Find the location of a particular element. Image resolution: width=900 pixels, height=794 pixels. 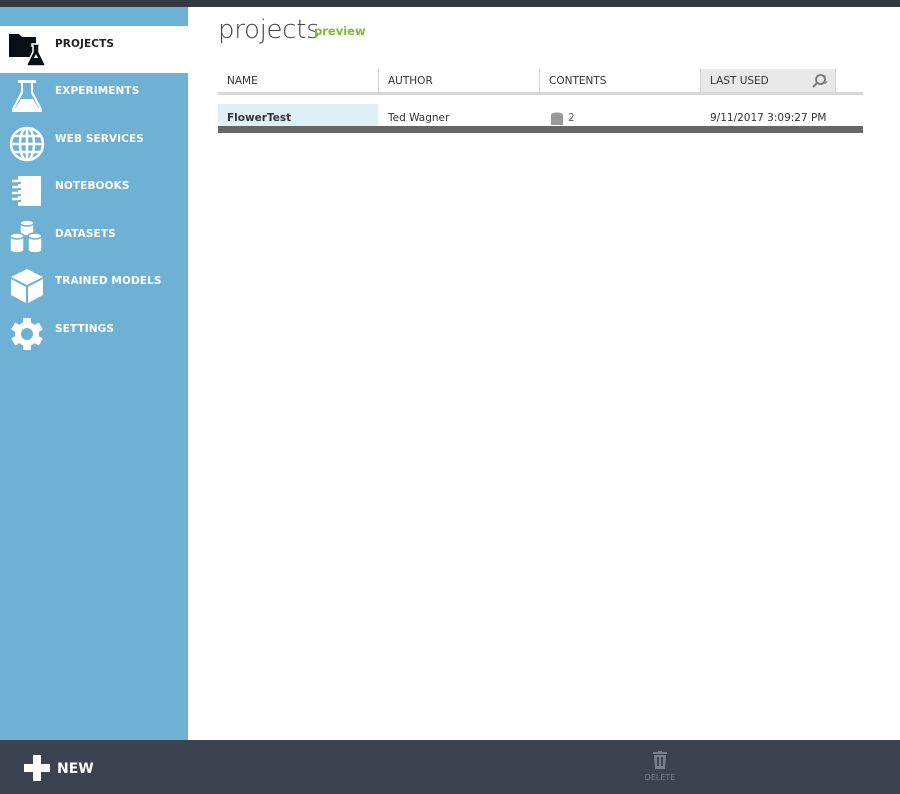

preview-badge: preview is located at coordinates (340, 31).